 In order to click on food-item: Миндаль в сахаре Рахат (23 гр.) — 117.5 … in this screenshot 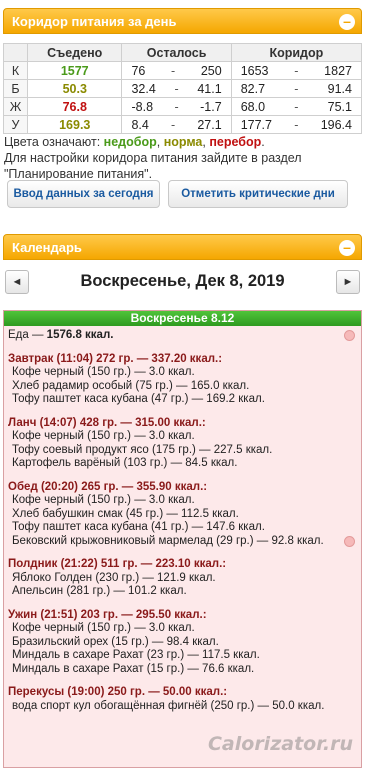, I will do `click(182, 656)`.